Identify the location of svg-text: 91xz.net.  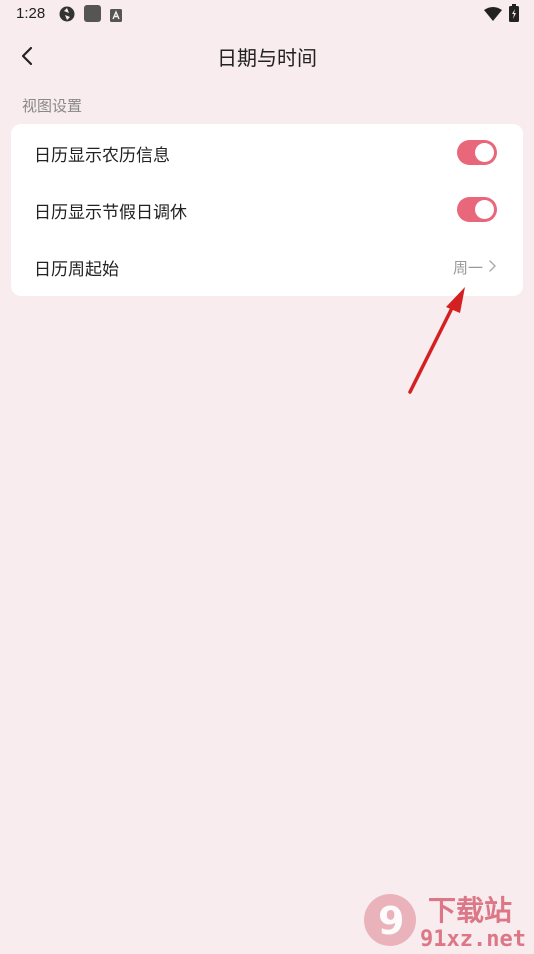
(473, 938).